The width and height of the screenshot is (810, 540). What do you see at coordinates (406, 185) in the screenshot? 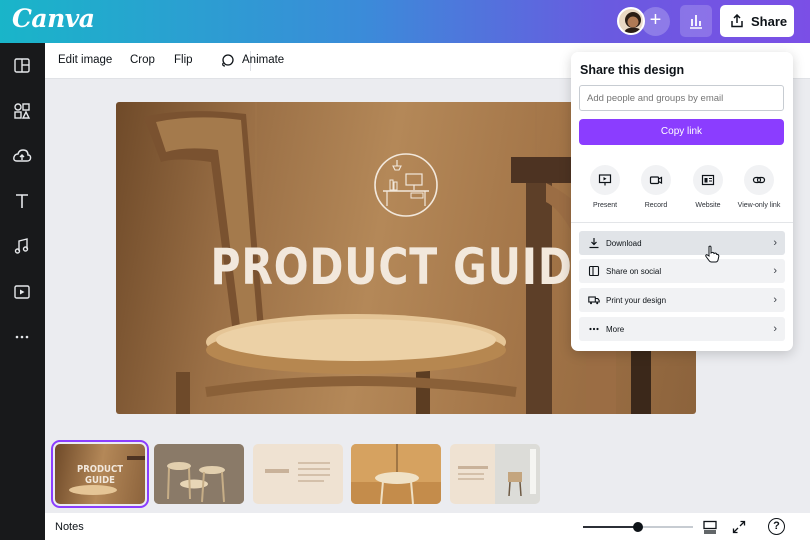
I see `desk-logo-icon` at bounding box center [406, 185].